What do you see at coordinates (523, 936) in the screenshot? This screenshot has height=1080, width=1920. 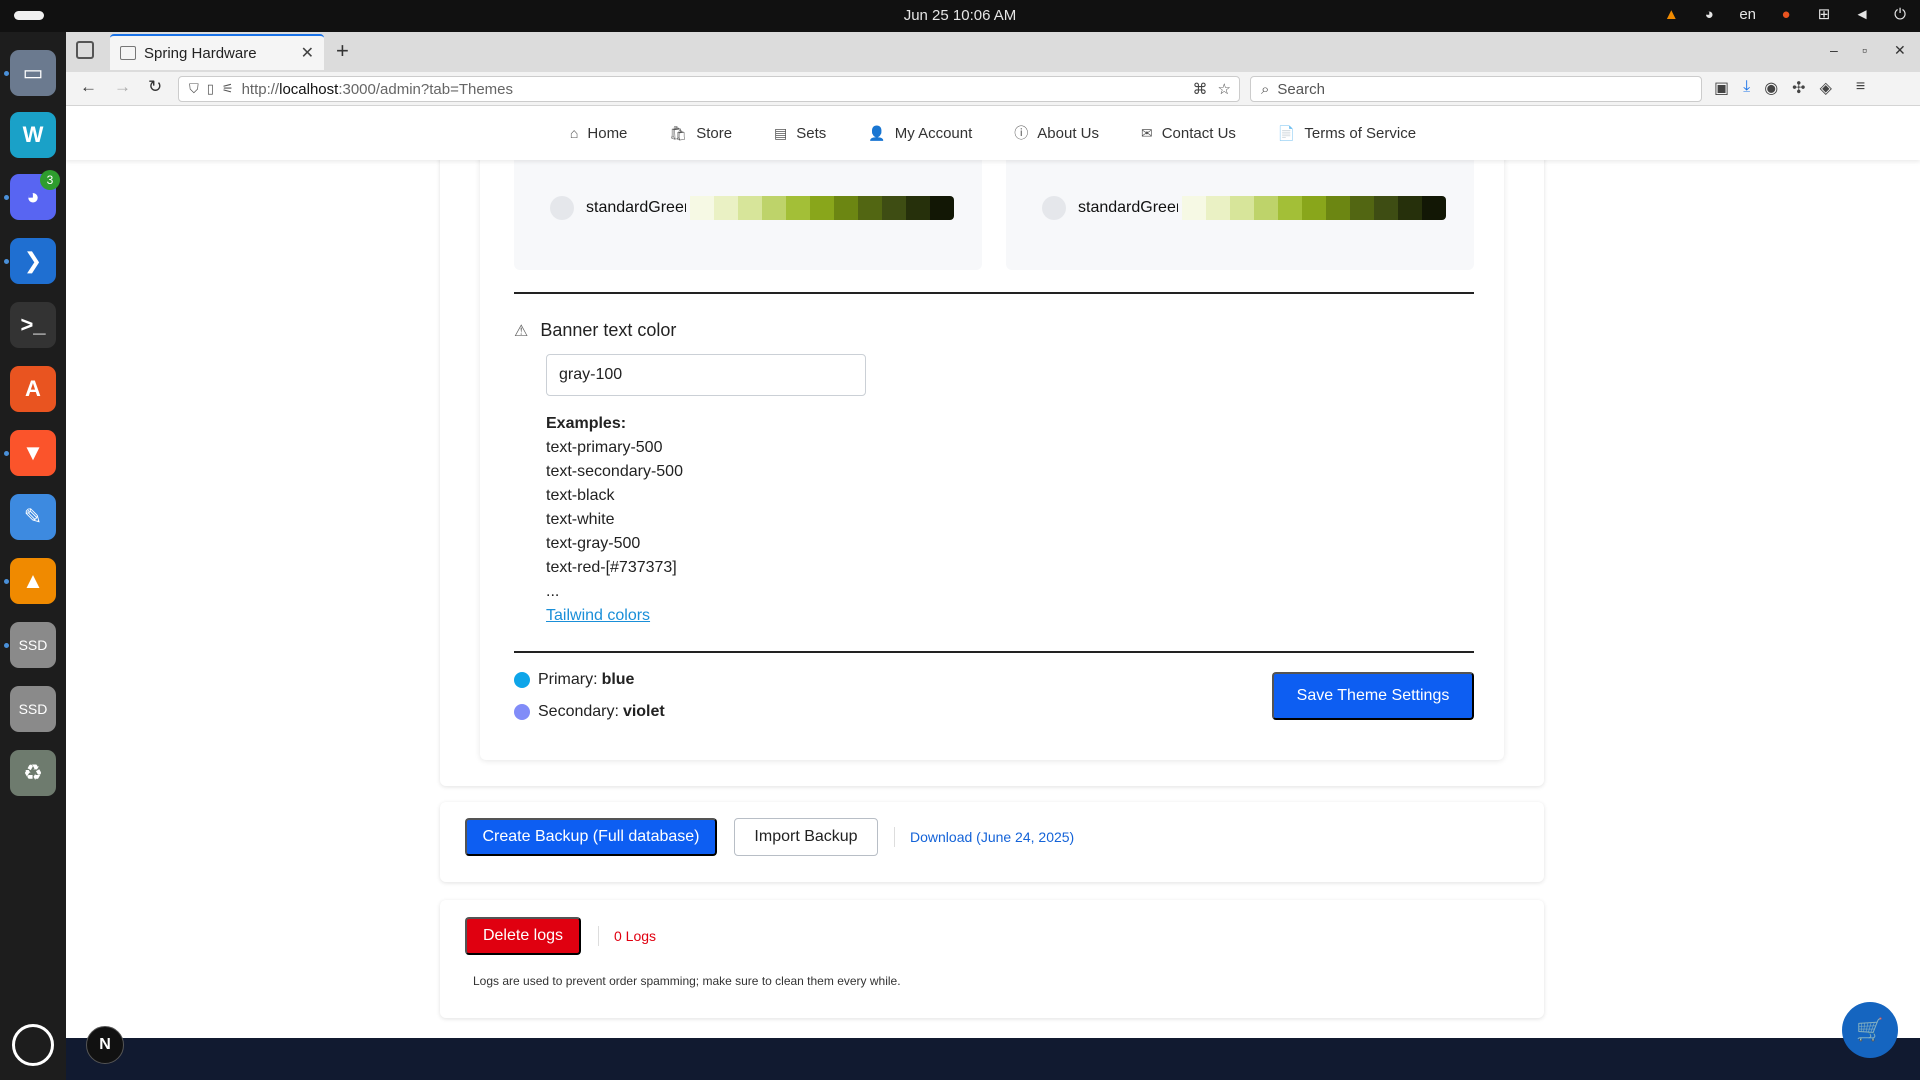 I see `delete-logs-button: Delete logs` at bounding box center [523, 936].